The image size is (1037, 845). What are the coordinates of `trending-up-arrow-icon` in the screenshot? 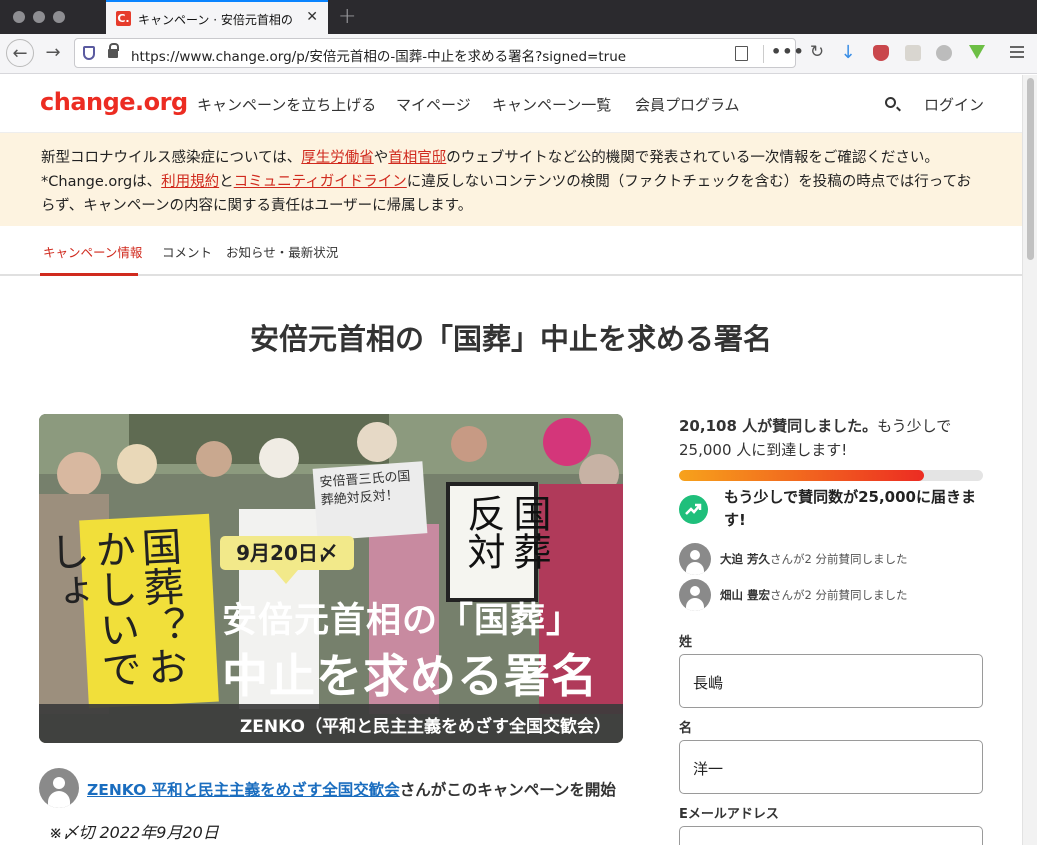 It's located at (693, 509).